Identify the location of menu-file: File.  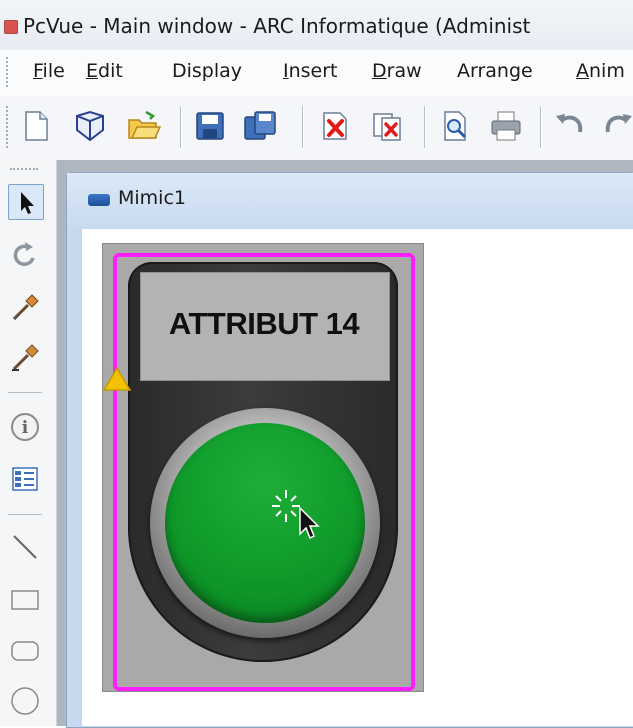
(49, 71).